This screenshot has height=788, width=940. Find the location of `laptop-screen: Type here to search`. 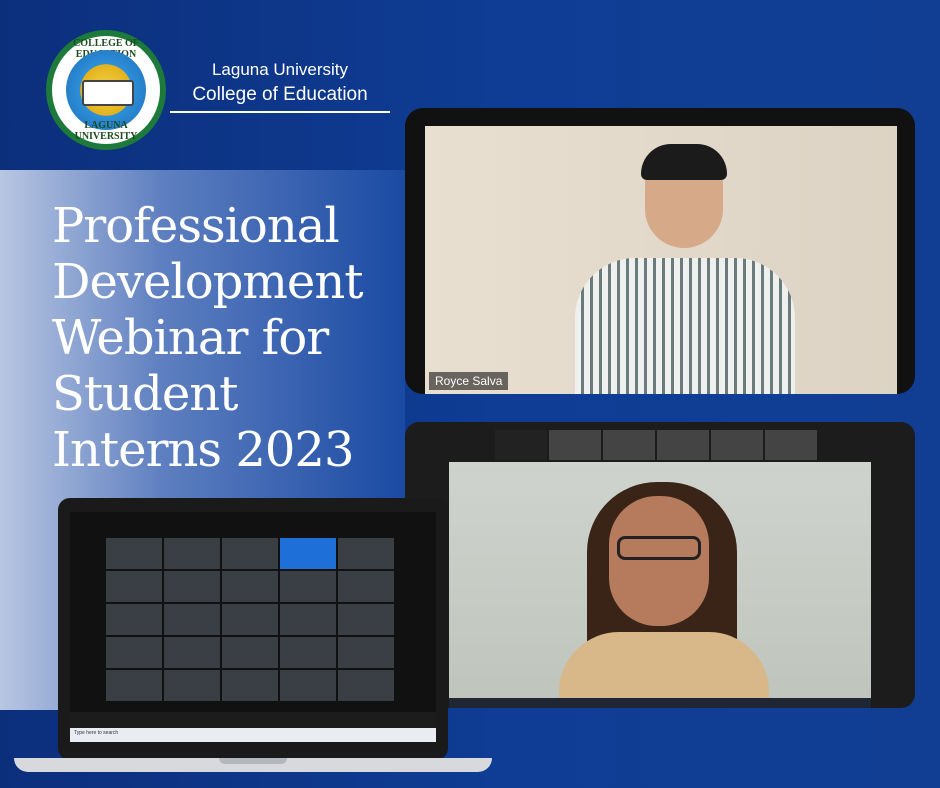

laptop-screen: Type here to search is located at coordinates (253, 627).